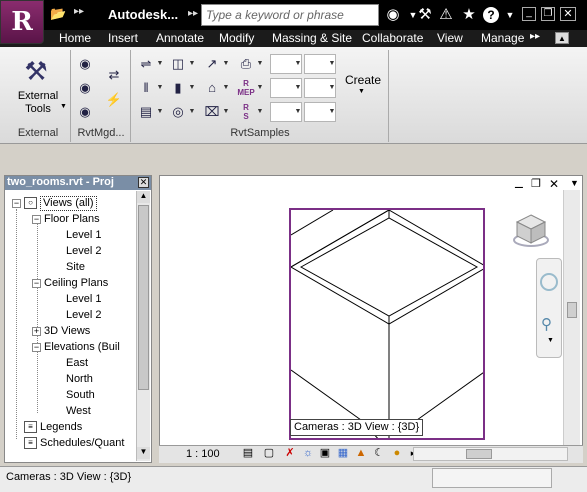 The width and height of the screenshot is (587, 492). Describe the element at coordinates (203, 454) in the screenshot. I see `scale-selector: 1 : 100` at that location.